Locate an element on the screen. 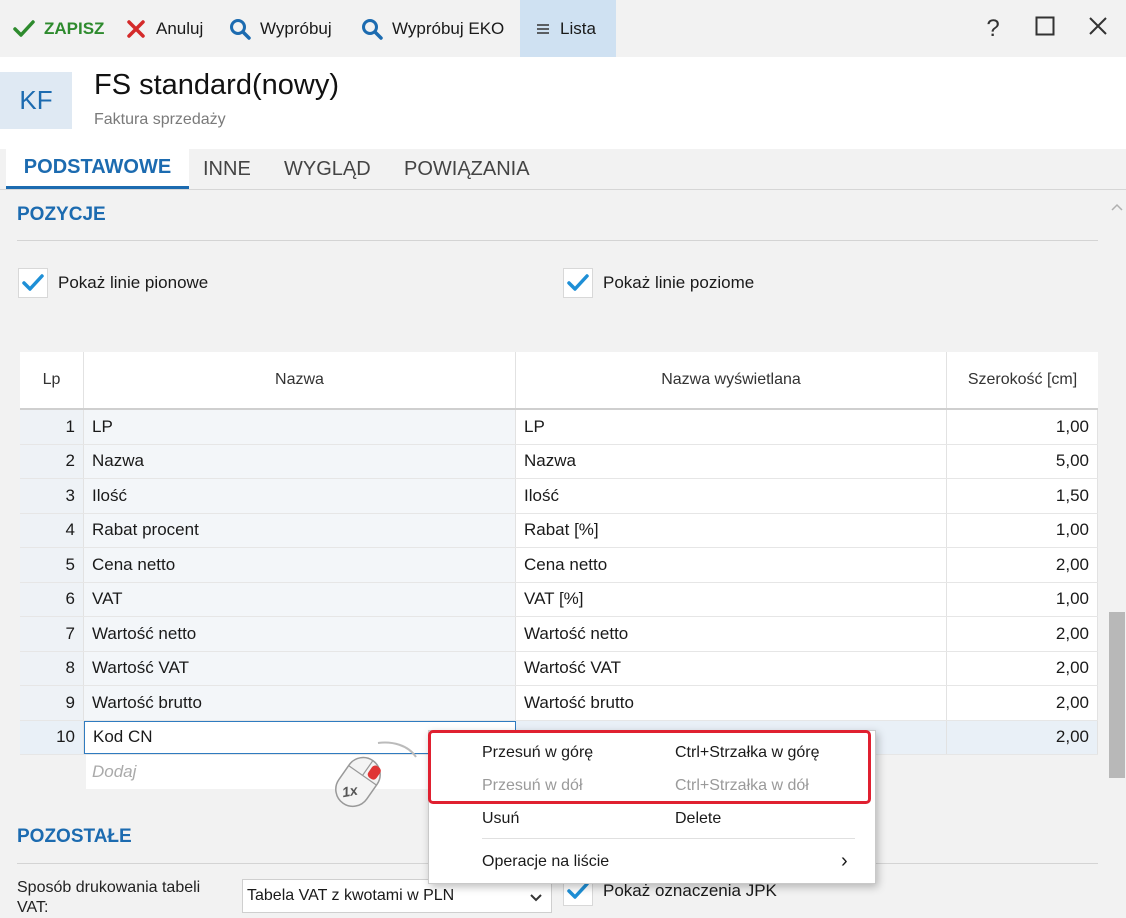 Image resolution: width=1126 pixels, height=918 pixels. cell-nazwa-wyswietlana: Ilość is located at coordinates (731, 496).